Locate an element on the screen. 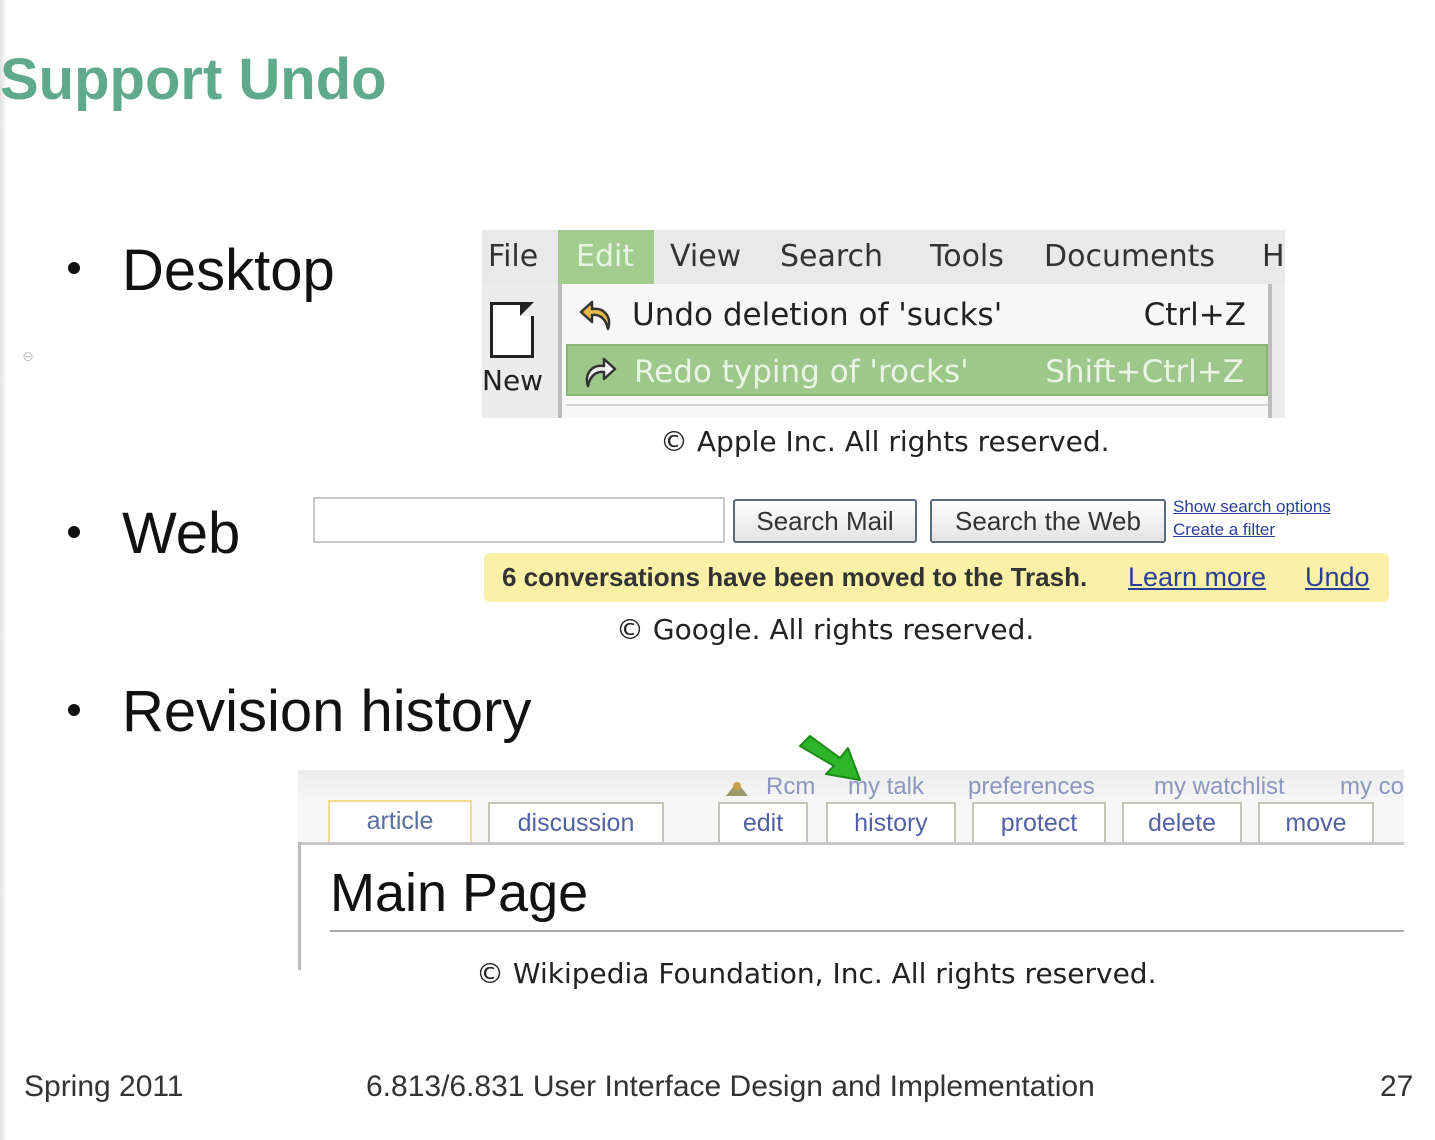 This screenshot has width=1435, height=1140. undo-link: Undo is located at coordinates (1337, 577).